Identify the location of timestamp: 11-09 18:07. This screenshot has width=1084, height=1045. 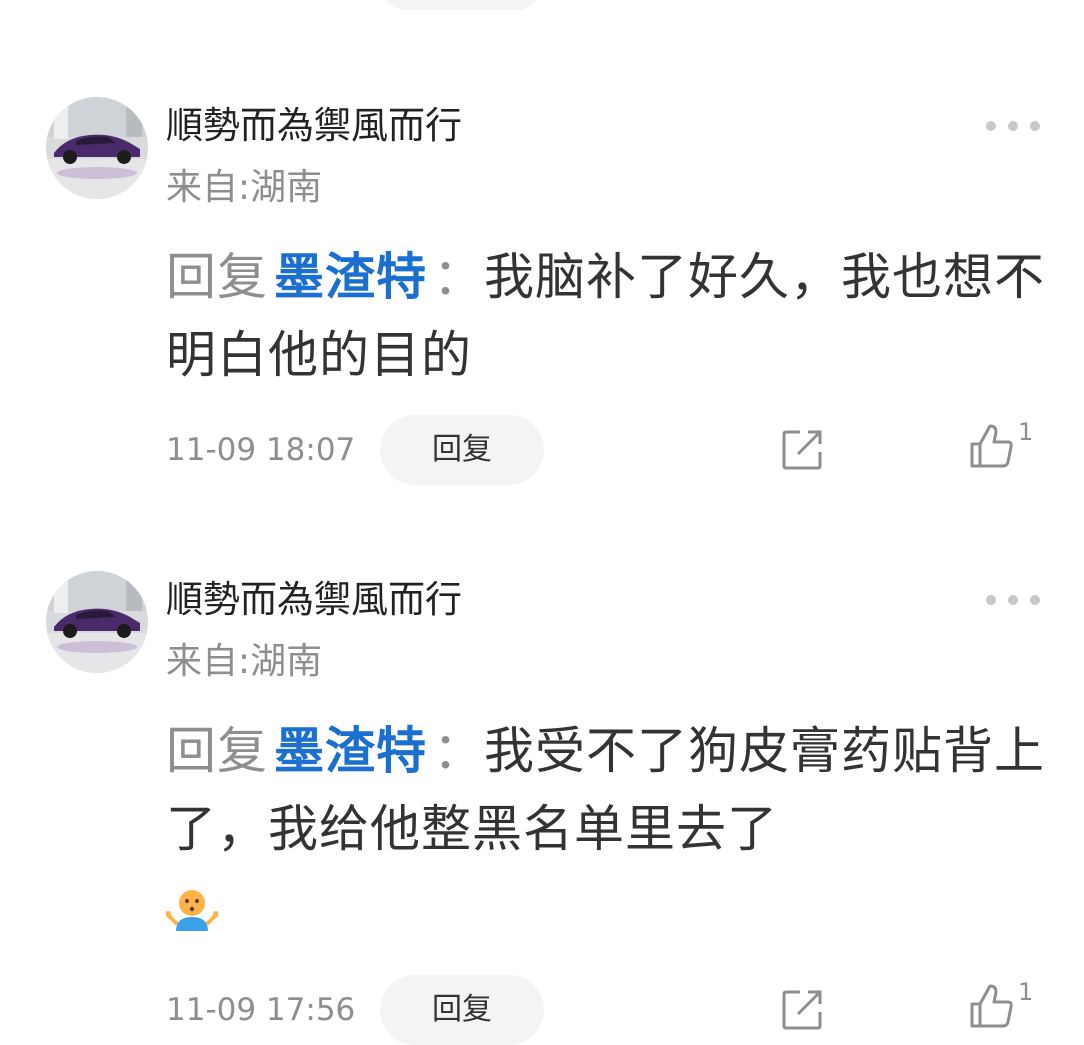
(261, 450).